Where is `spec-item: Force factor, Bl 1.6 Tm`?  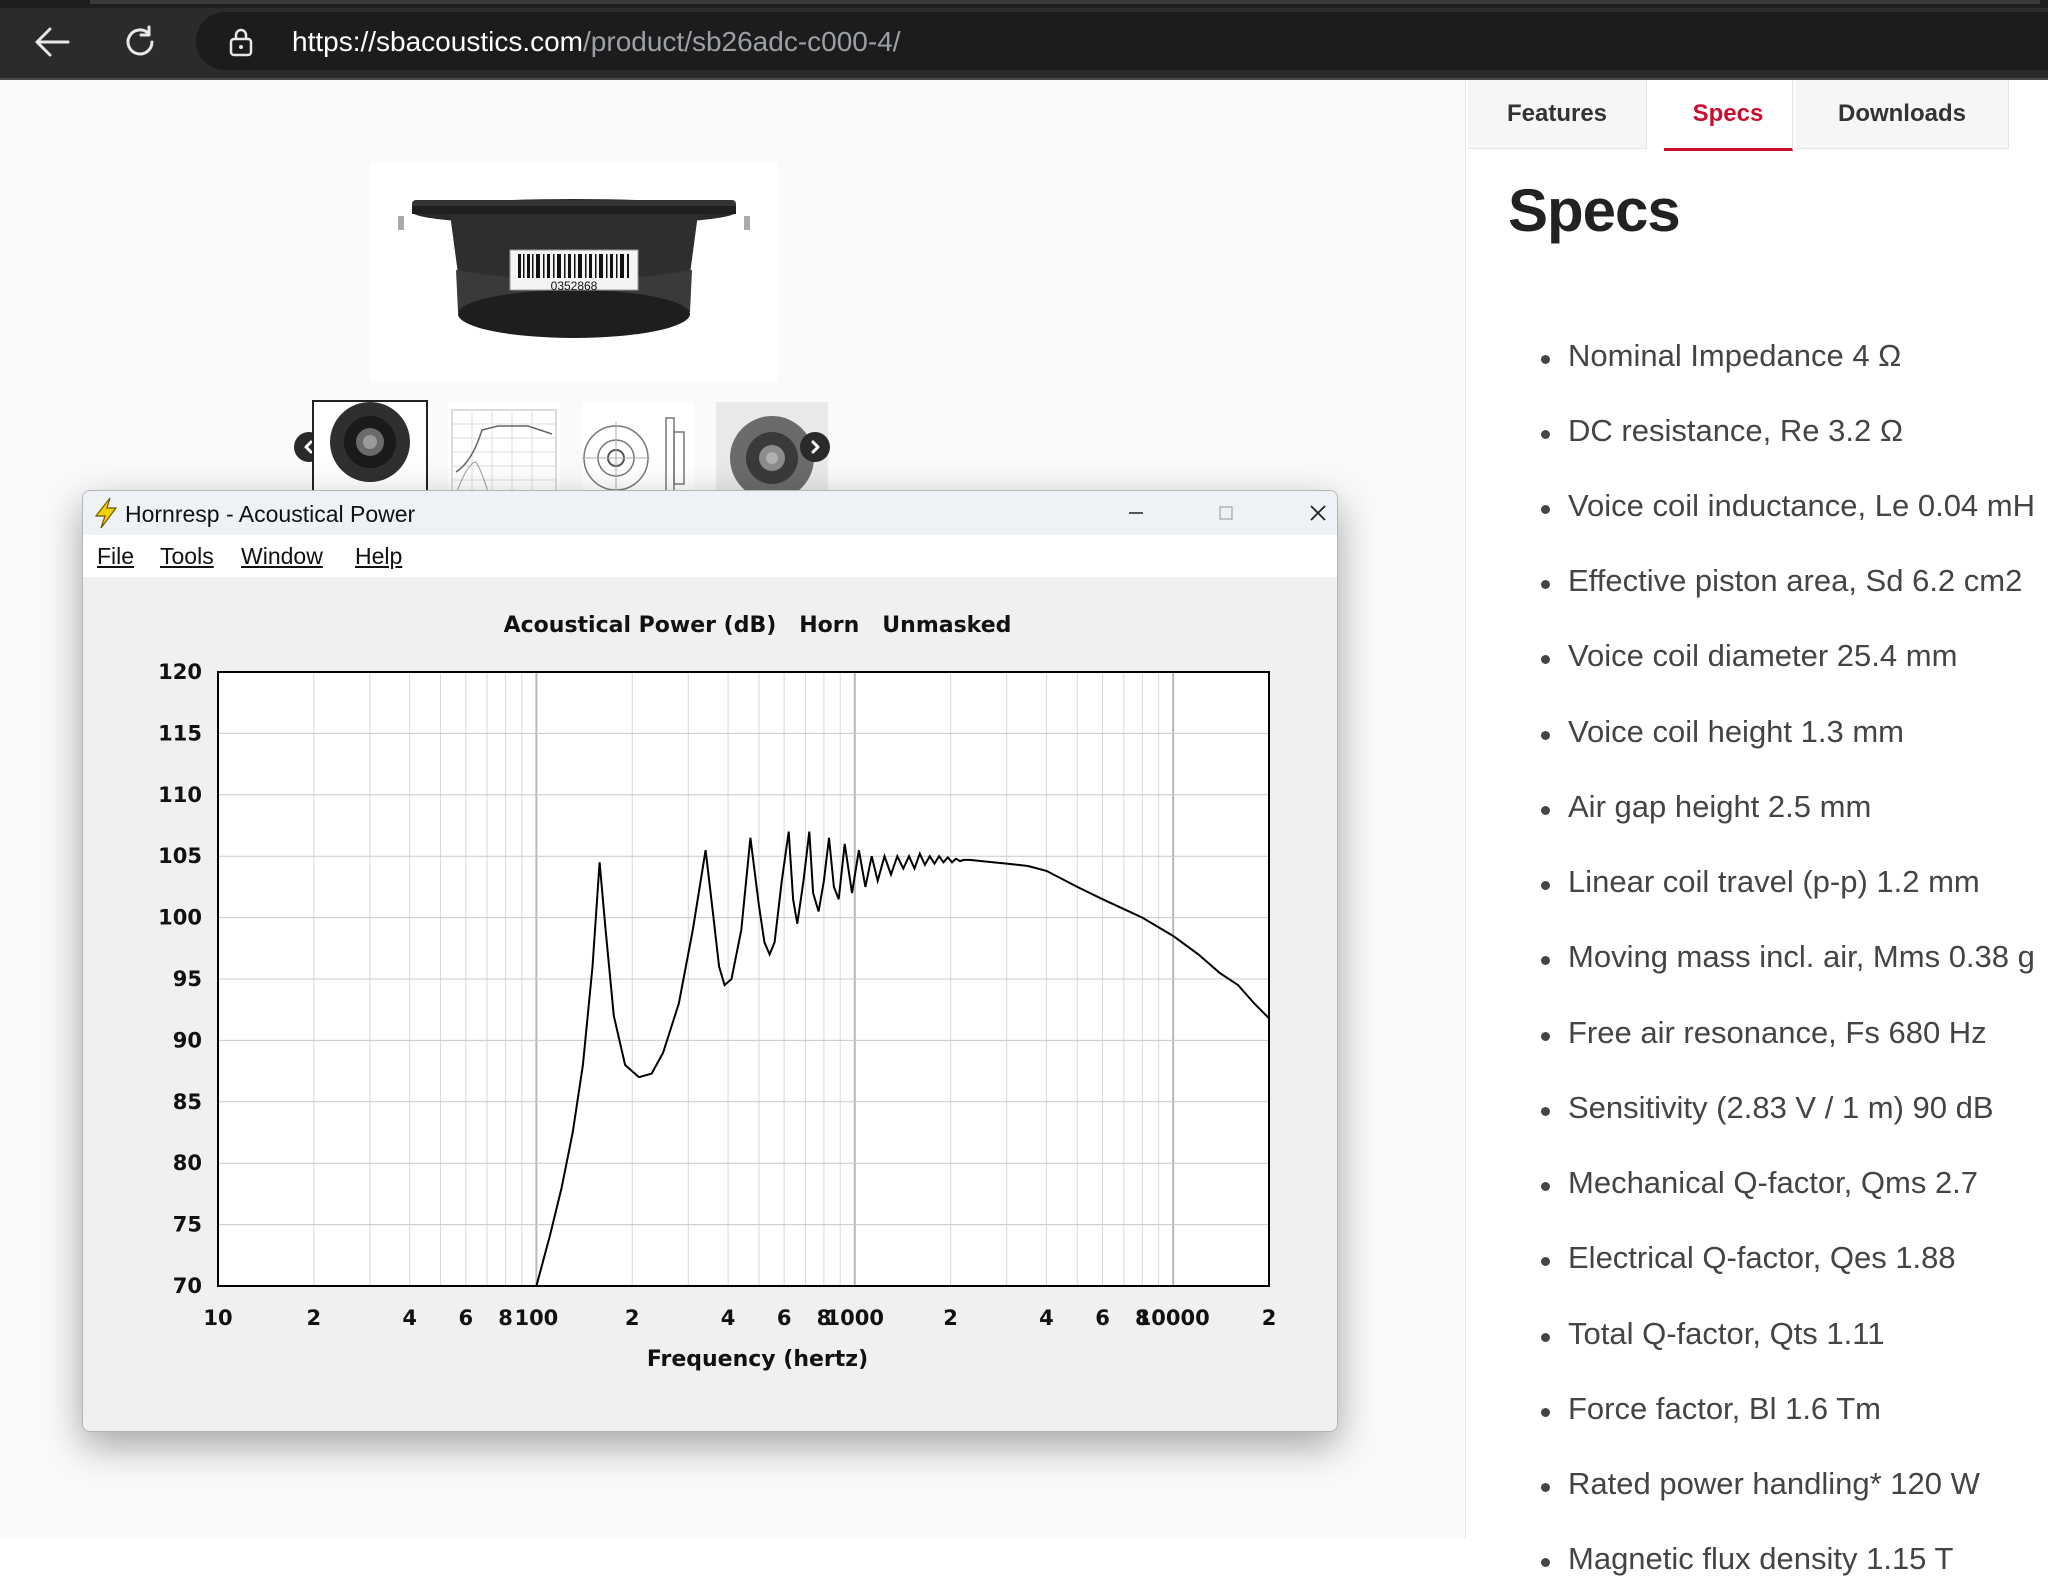
spec-item: Force factor, Bl 1.6 Tm is located at coordinates (1711, 1408).